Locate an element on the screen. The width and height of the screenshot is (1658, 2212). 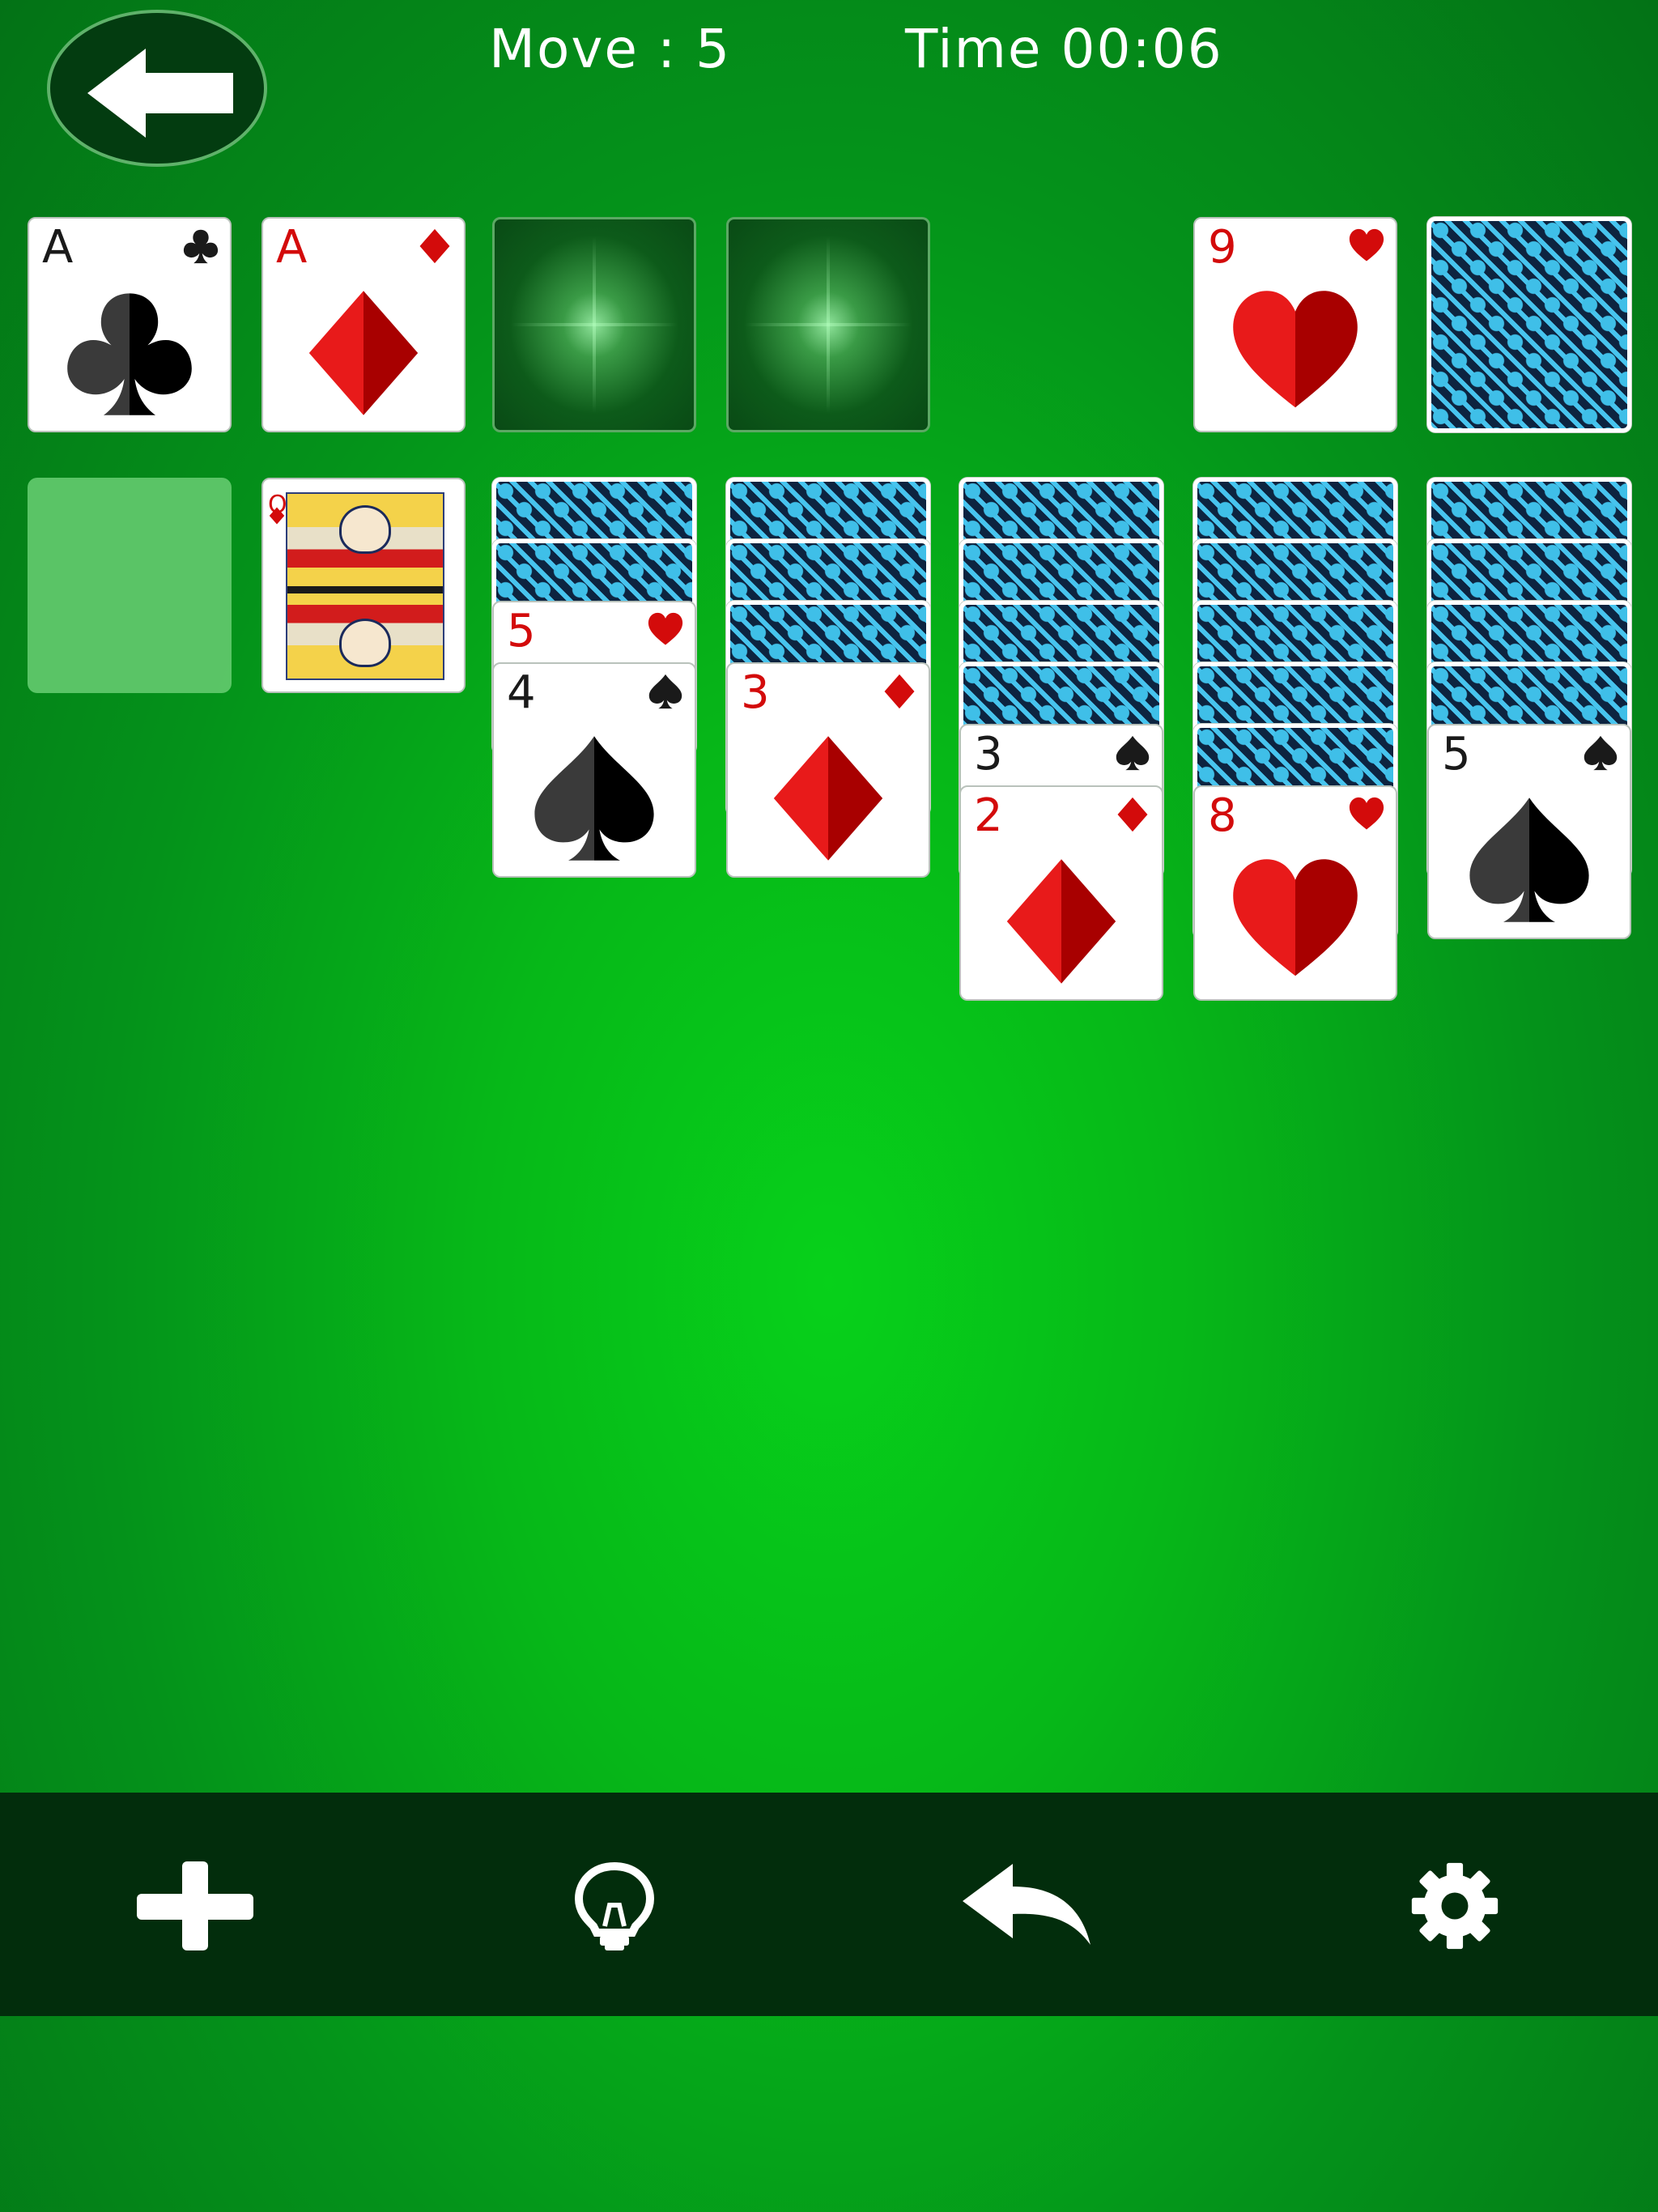
settings-button is located at coordinates (1455, 1906).